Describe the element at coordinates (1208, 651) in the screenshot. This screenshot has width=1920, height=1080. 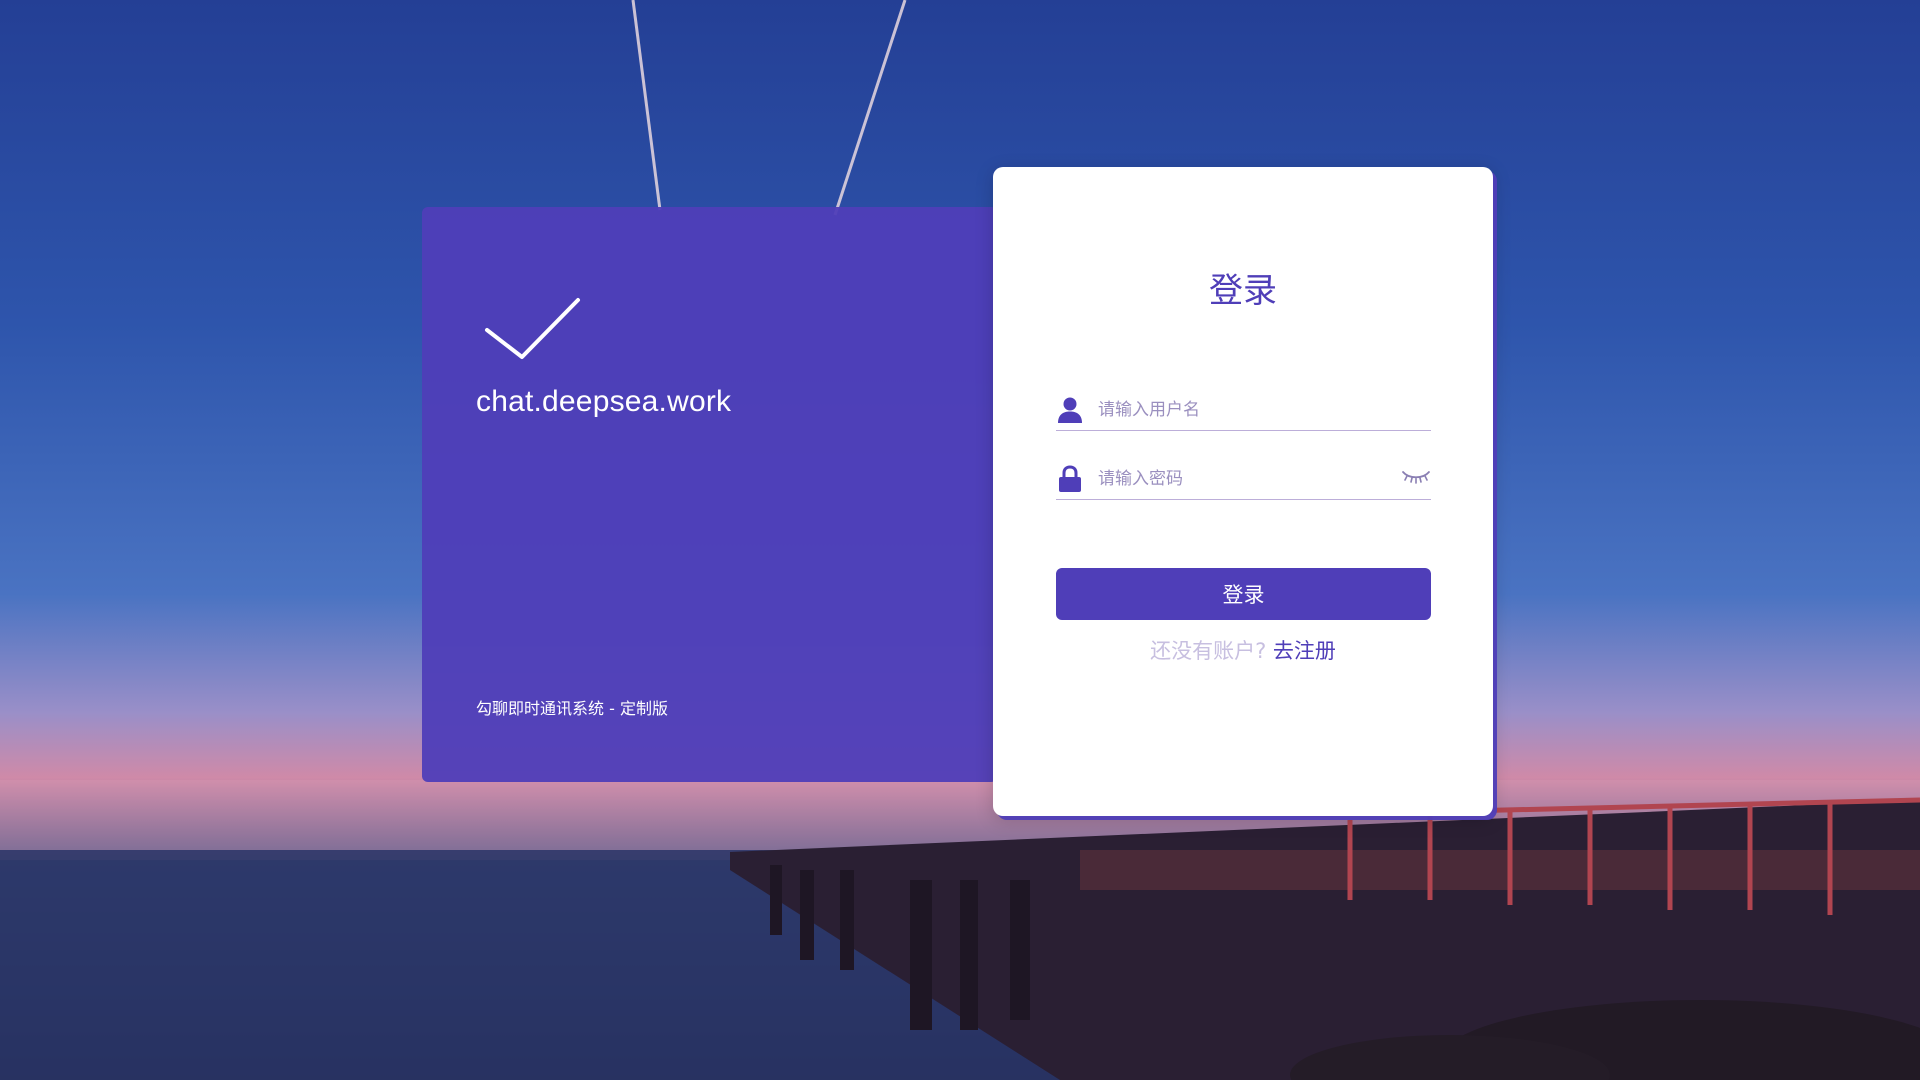
I see `register-hint: 还没有账户?` at that location.